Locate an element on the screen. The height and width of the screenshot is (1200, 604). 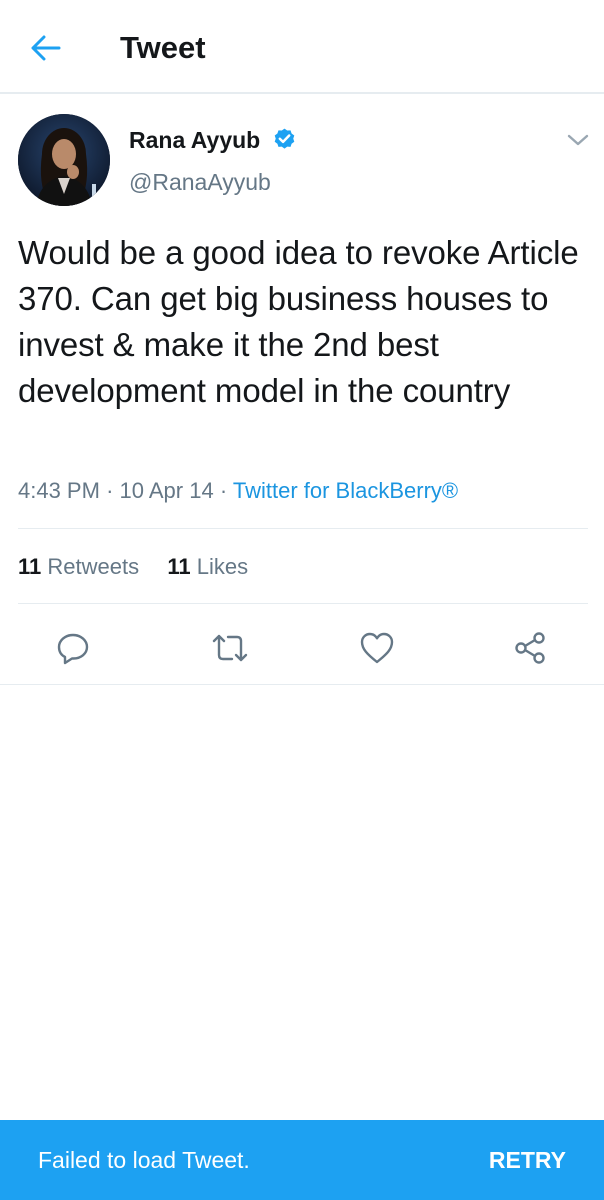
author-handle: @RanaAyyub is located at coordinates (200, 182).